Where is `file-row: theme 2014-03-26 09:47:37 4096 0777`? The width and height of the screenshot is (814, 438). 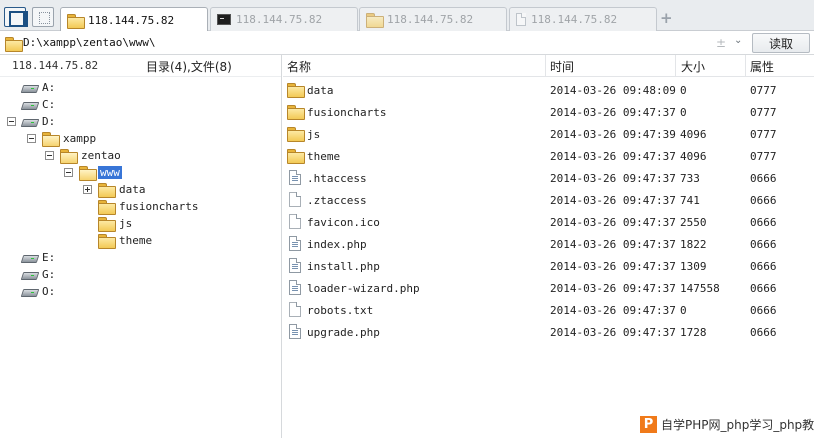
file-row: theme 2014-03-26 09:47:37 4096 0777 is located at coordinates (548, 156).